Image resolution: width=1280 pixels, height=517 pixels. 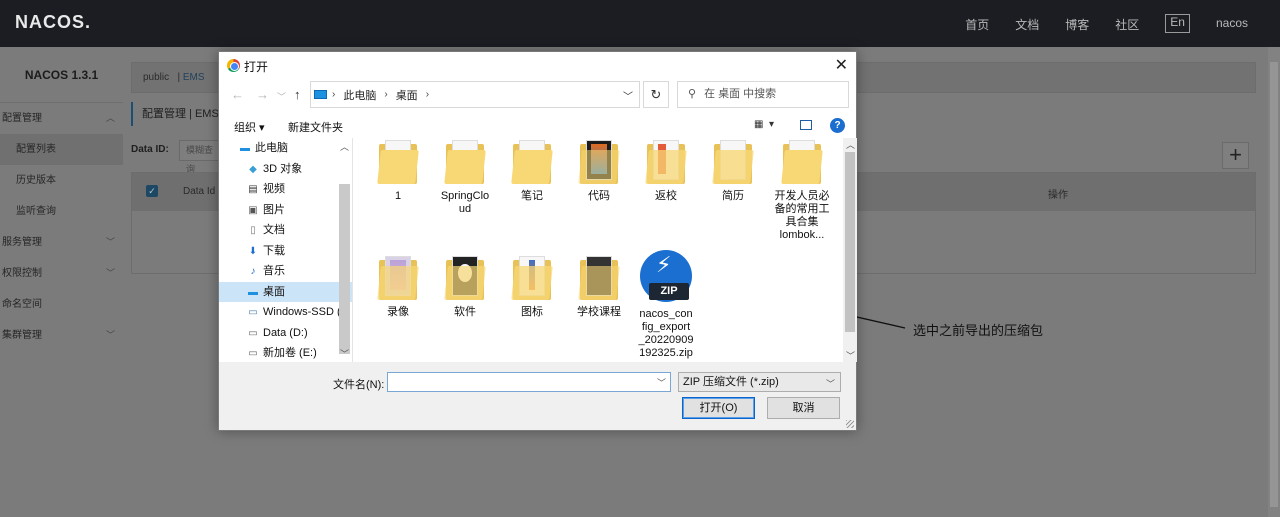 I want to click on path-segment-desktop: 桌面, so click(x=407, y=95).